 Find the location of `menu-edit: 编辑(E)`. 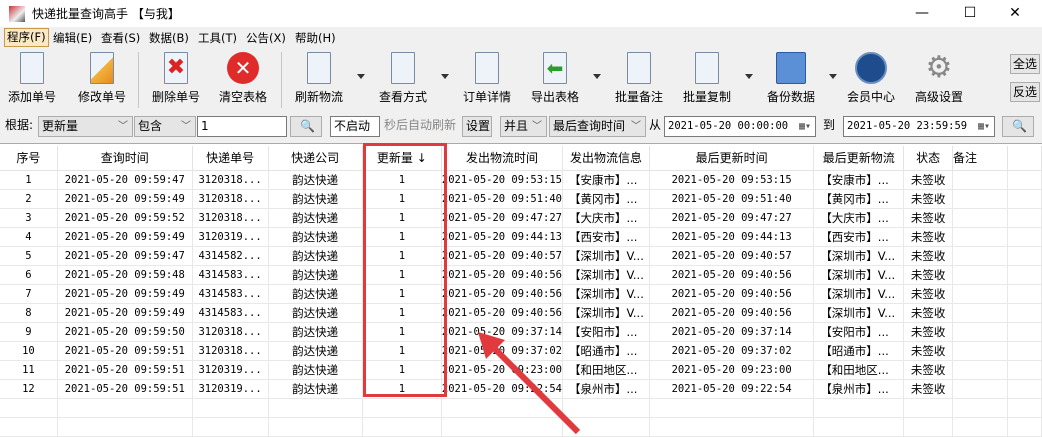

menu-edit: 编辑(E) is located at coordinates (72, 38).